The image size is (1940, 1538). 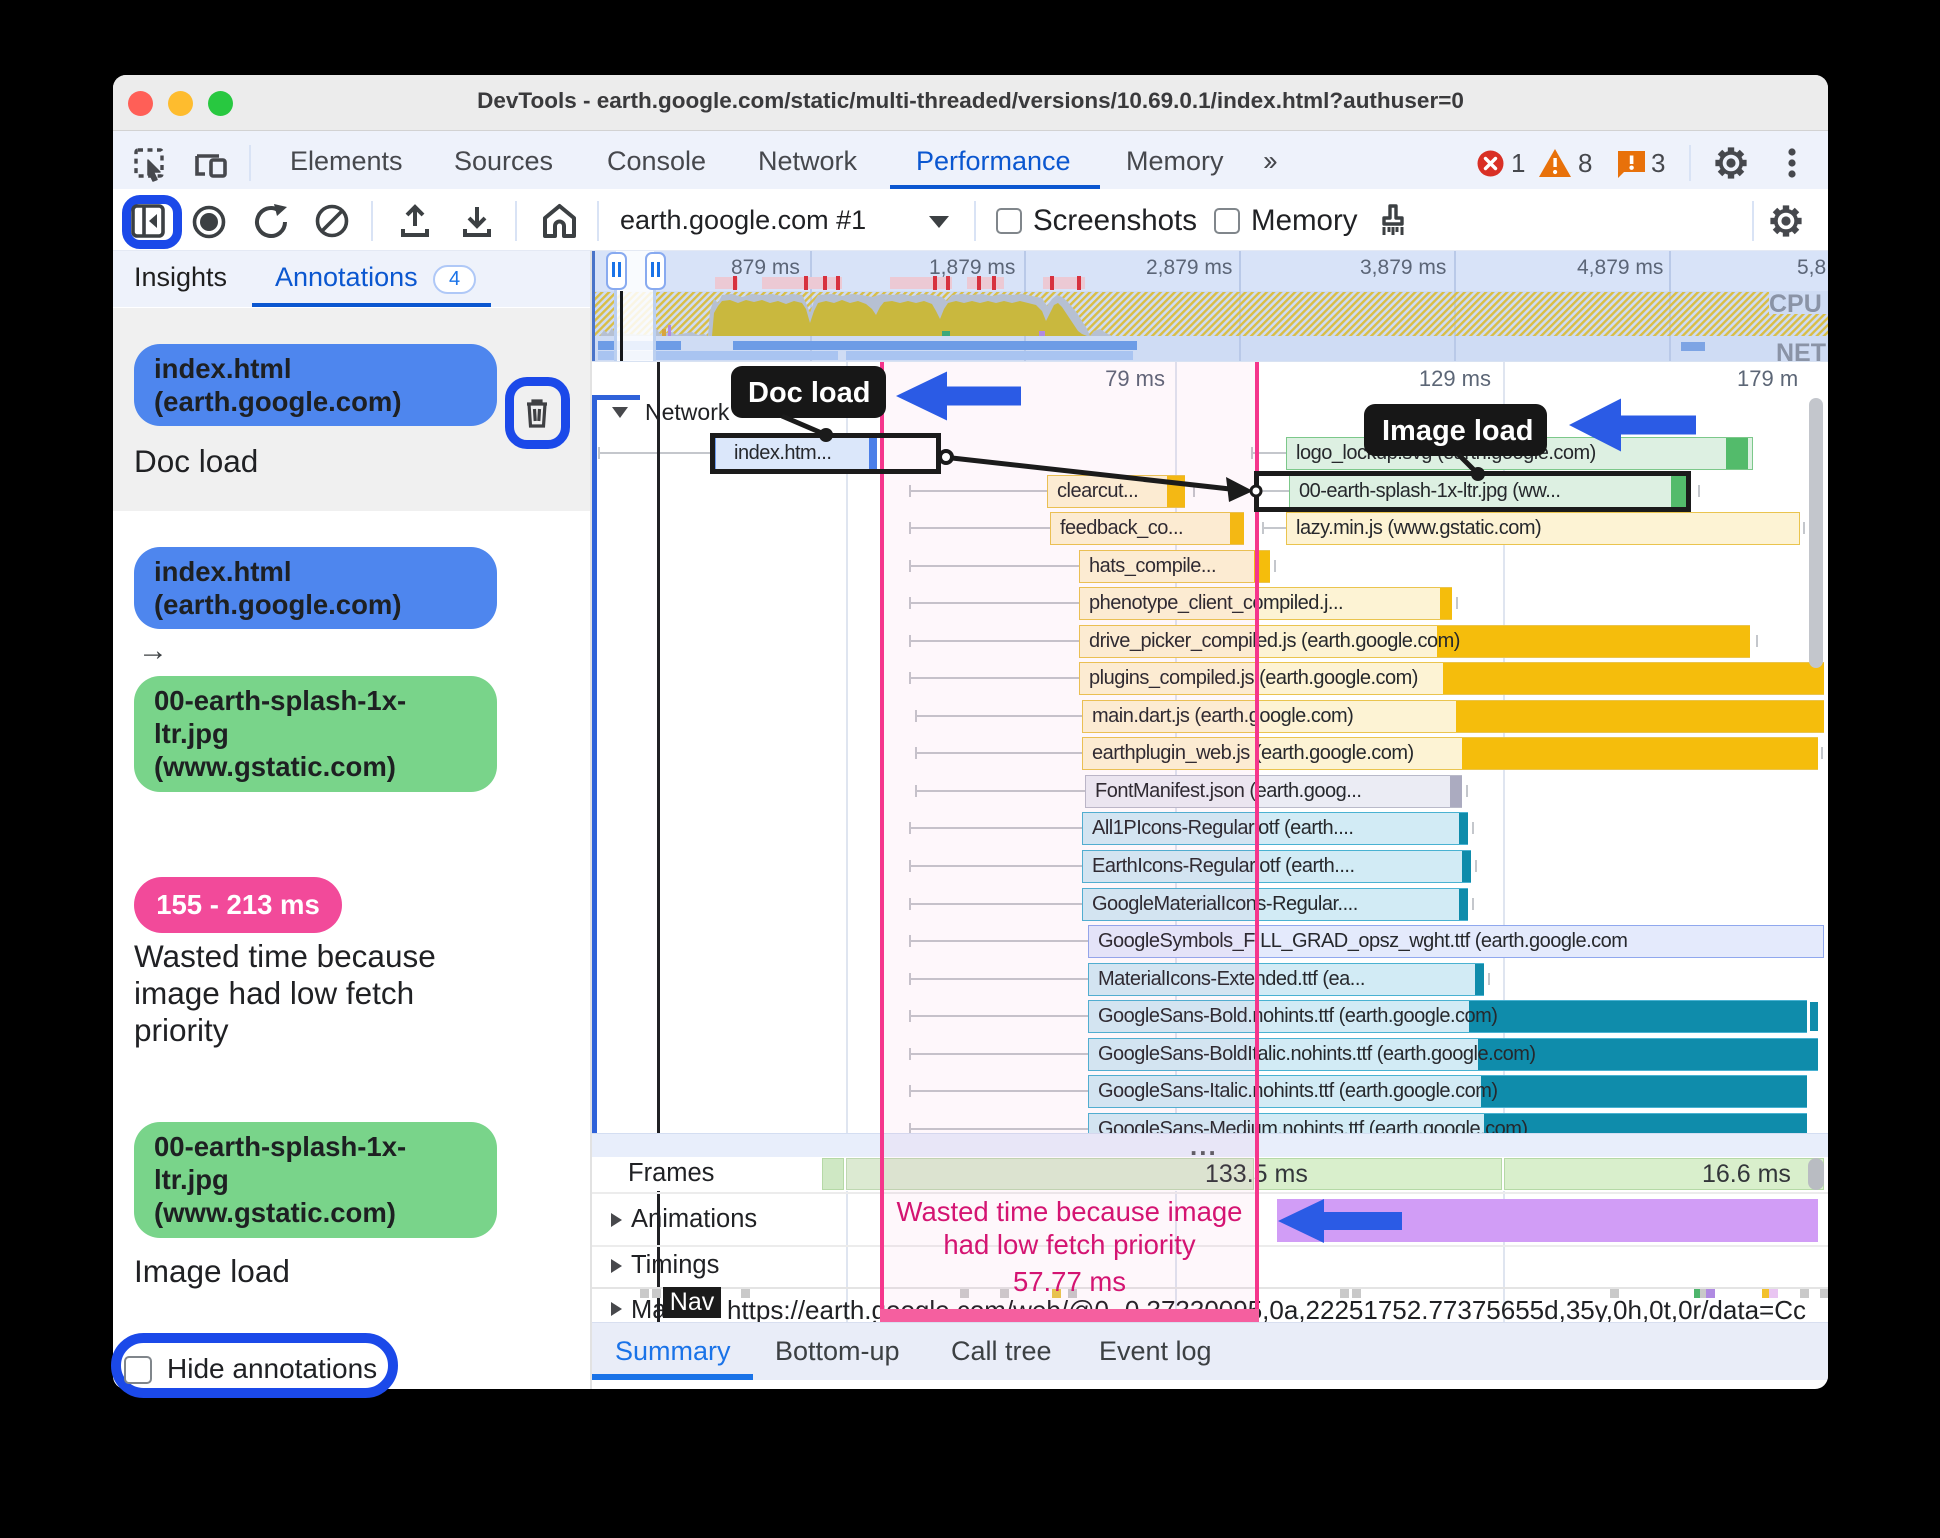 What do you see at coordinates (1458, 431) in the screenshot?
I see `svg-text: Image load` at bounding box center [1458, 431].